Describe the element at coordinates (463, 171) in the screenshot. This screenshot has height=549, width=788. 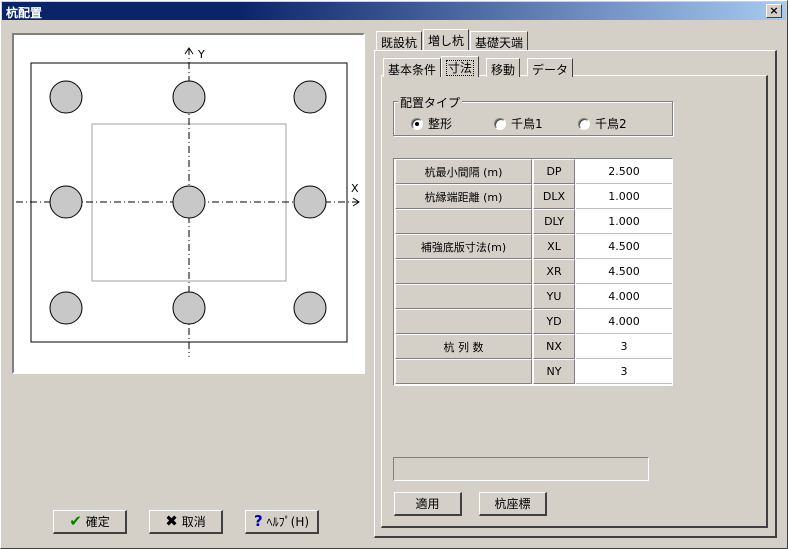
I see `grid-row-name: 杭最小間隔 (m)` at that location.